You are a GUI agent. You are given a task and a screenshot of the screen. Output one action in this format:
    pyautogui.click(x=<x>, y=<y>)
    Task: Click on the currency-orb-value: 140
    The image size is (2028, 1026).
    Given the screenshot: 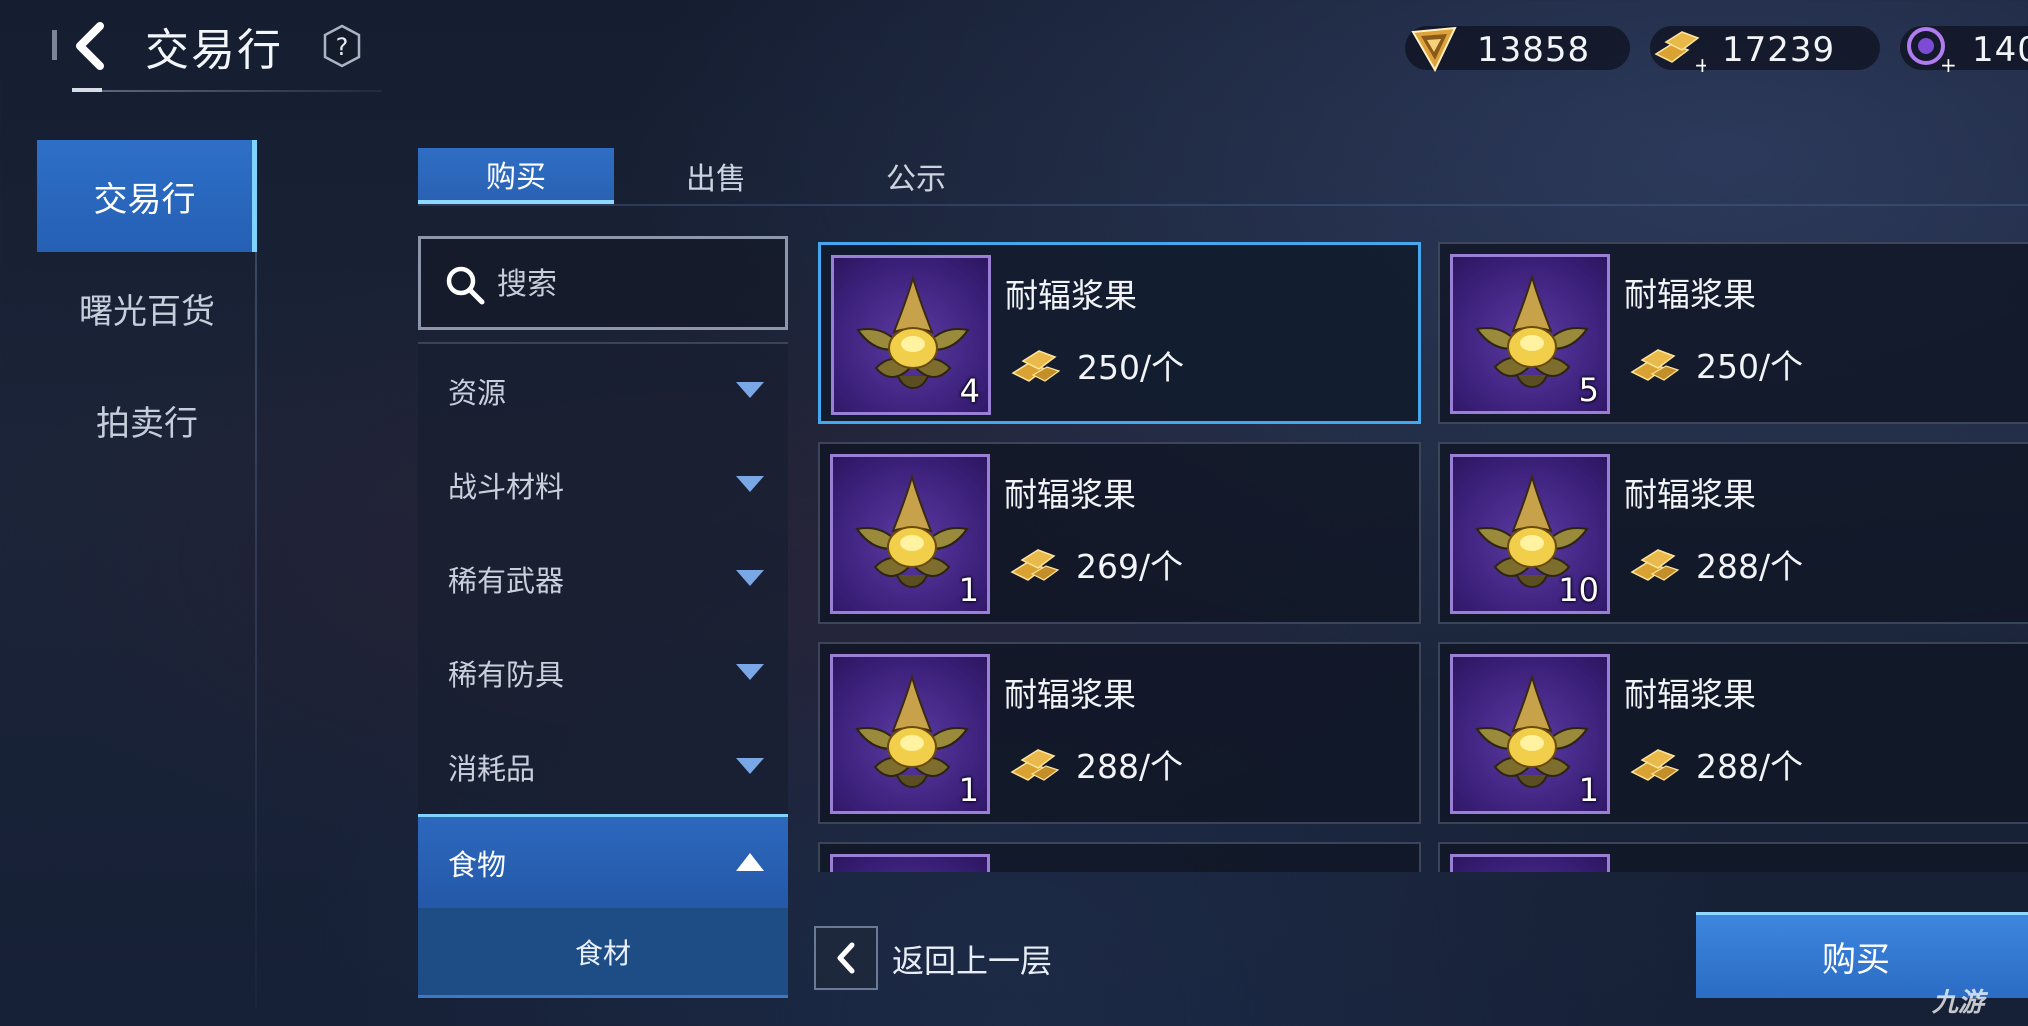 What is the action you would take?
    pyautogui.click(x=2000, y=50)
    